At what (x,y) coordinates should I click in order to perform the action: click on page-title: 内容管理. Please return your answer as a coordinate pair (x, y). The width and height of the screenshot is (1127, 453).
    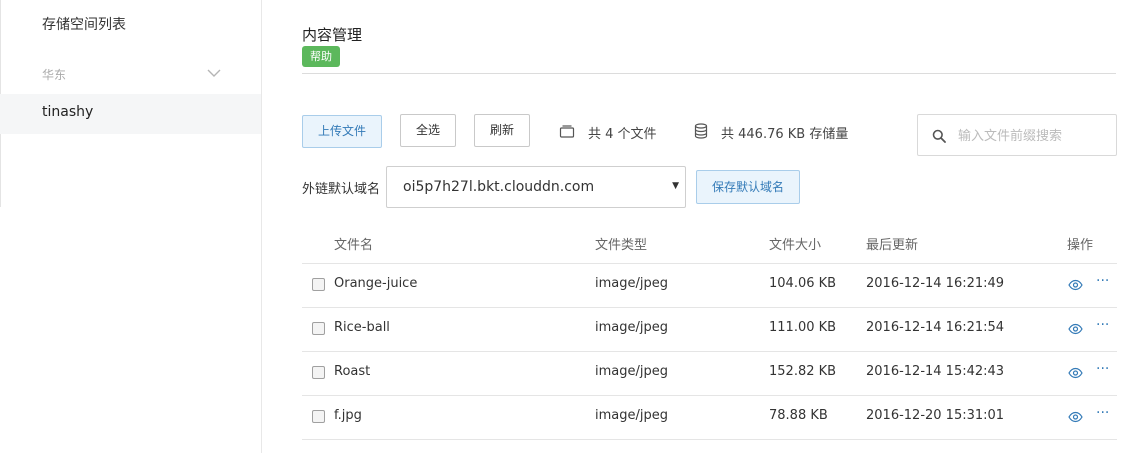
    Looking at the image, I should click on (332, 35).